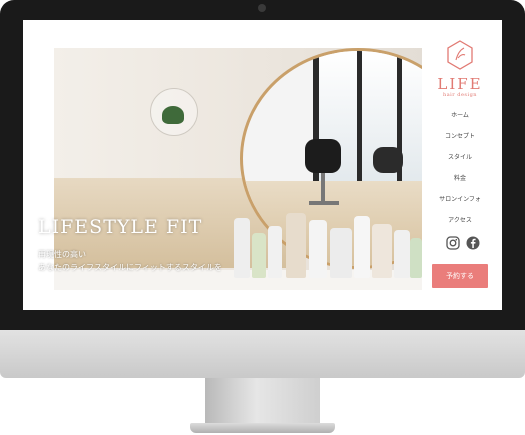  I want to click on hero-subtitle-line: あなたのライフスタイルにフィットするスタイルを, so click(130, 267).